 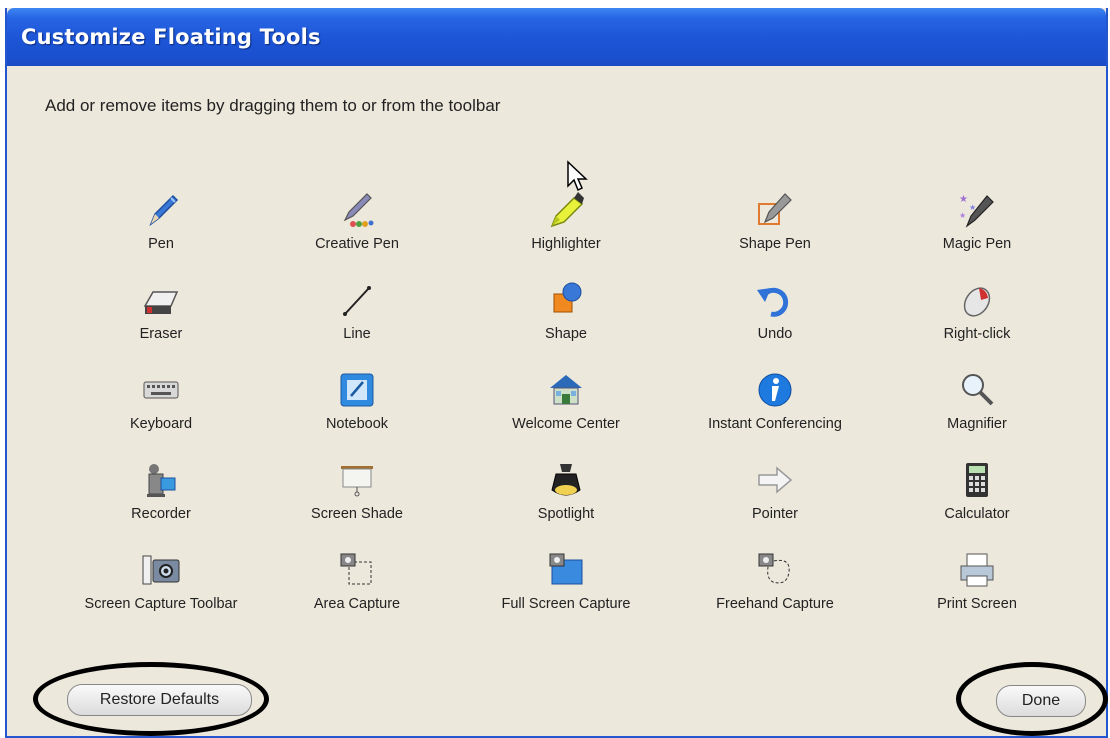 I want to click on eraser-icon, so click(x=161, y=300).